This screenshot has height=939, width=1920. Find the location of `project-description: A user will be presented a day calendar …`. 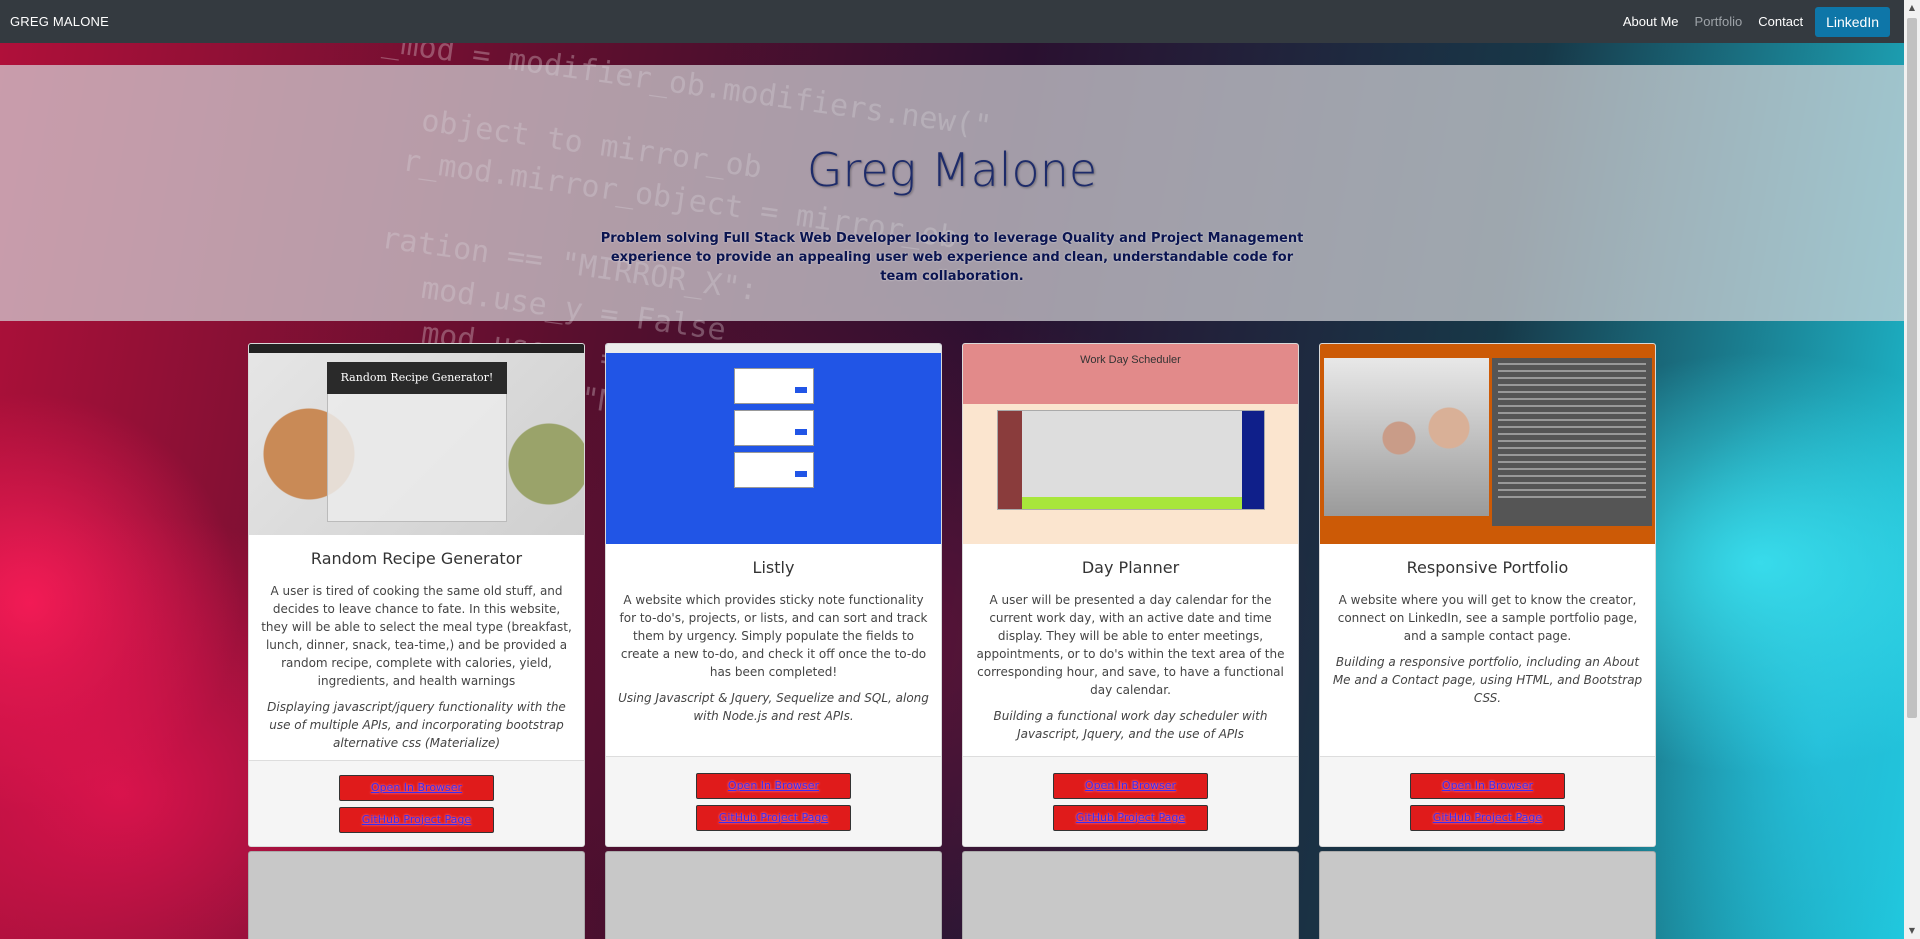

project-description: A user will be presented a day calendar … is located at coordinates (1130, 645).